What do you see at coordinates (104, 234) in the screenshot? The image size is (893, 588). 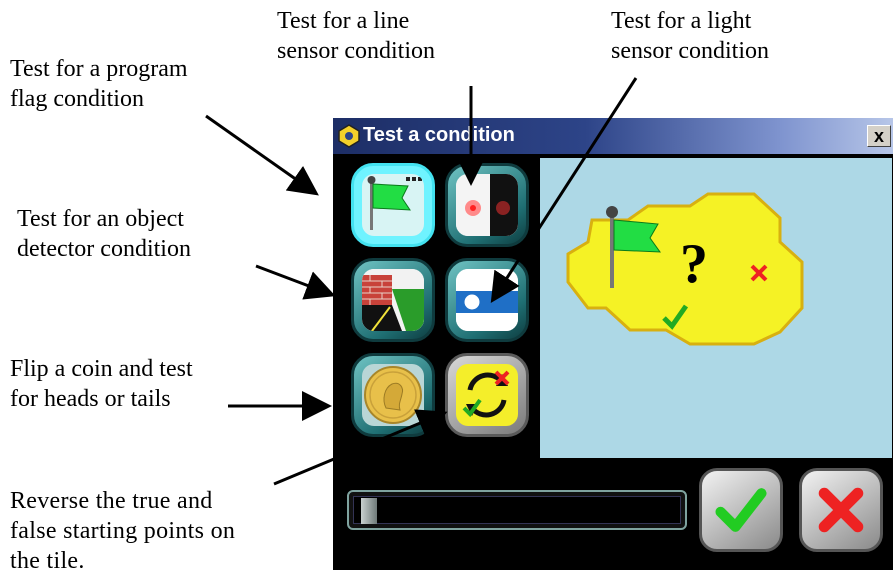 I see `callout-object-detector: Test for an object detector condition` at bounding box center [104, 234].